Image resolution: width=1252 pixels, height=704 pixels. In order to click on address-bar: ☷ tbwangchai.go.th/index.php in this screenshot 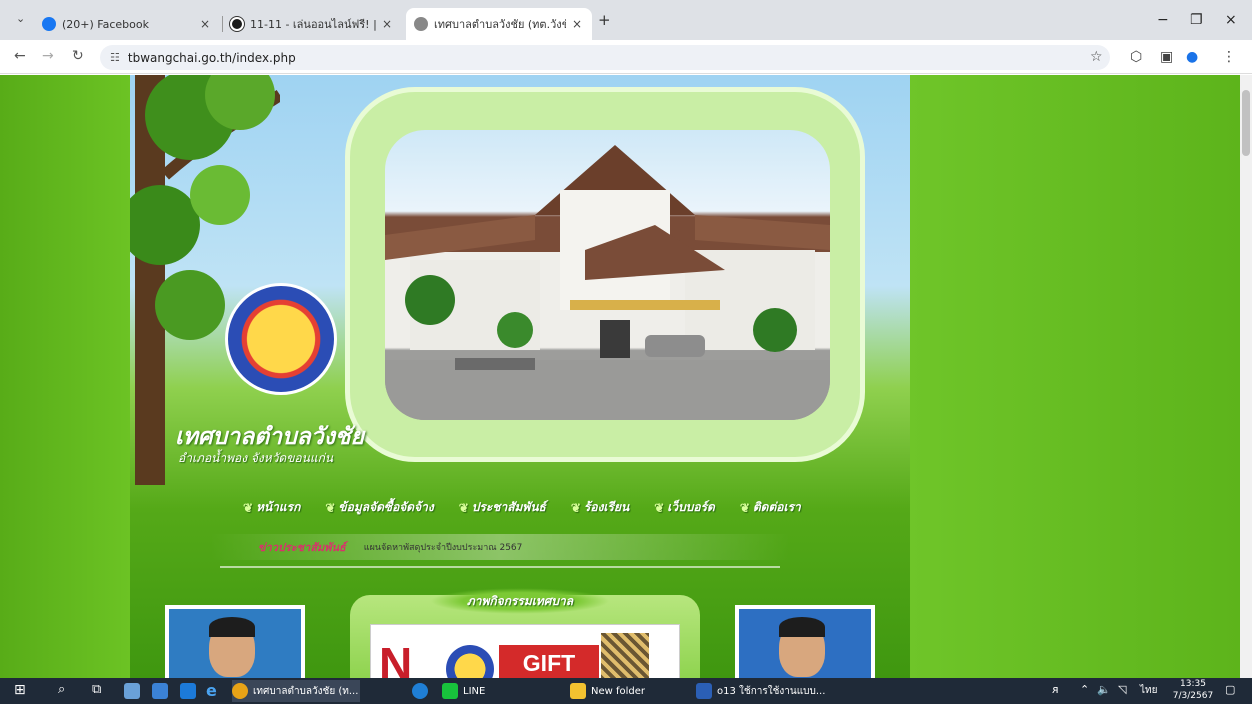, I will do `click(605, 57)`.